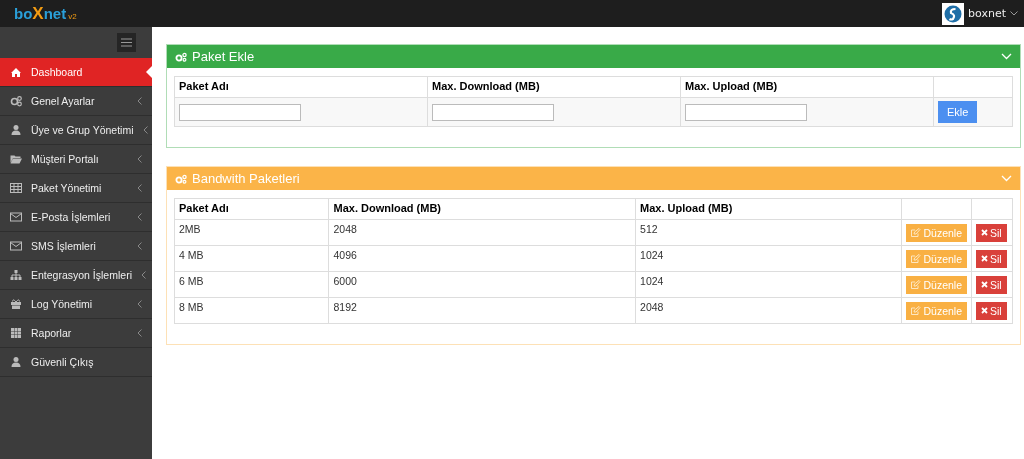 This screenshot has height=459, width=1024. Describe the element at coordinates (251, 232) in the screenshot. I see `table-cell: 2MB` at that location.